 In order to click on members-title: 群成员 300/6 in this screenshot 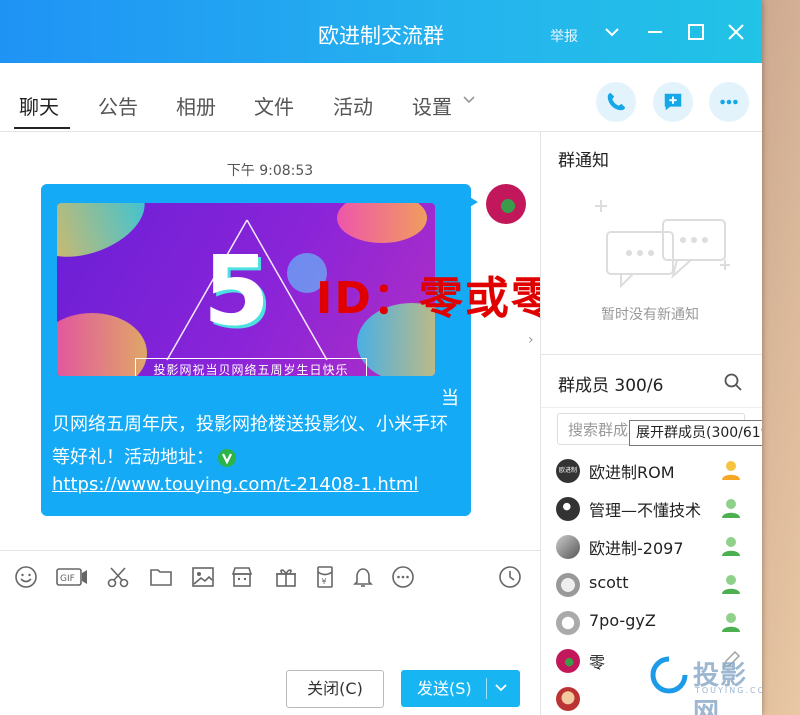, I will do `click(611, 386)`.